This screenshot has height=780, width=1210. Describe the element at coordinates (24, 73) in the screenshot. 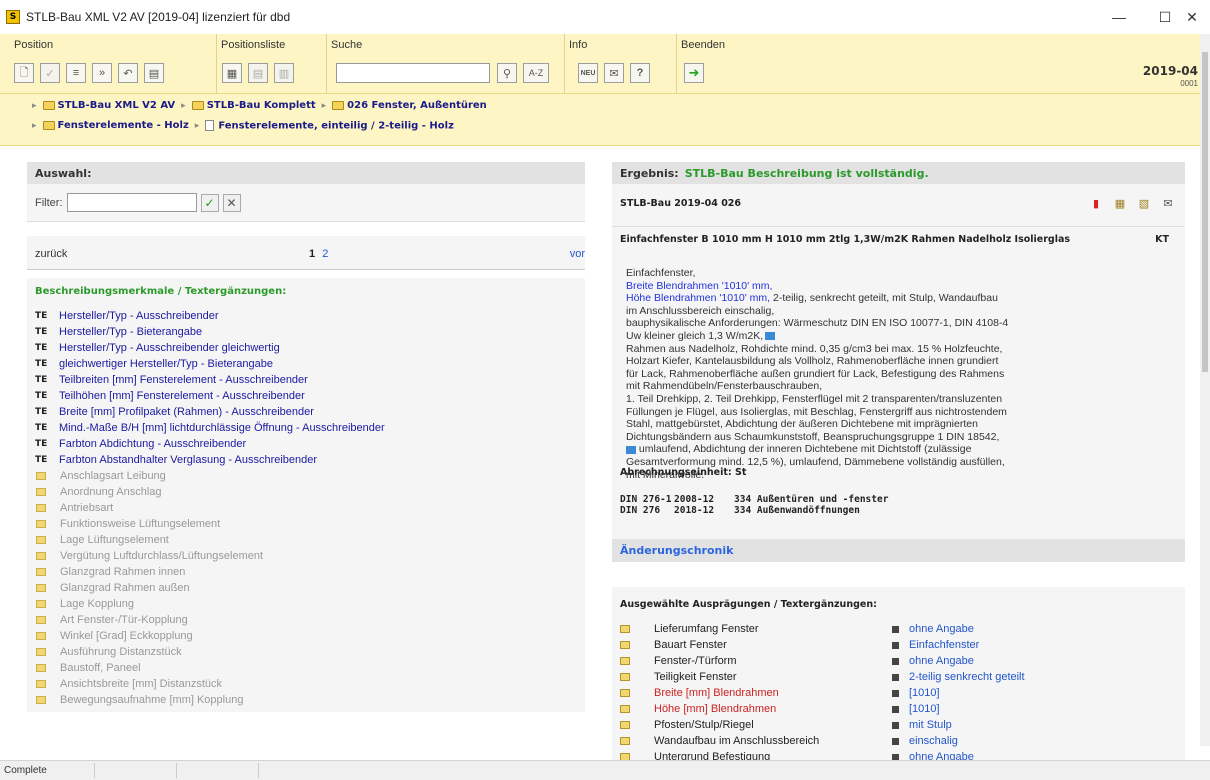

I see `new-document-icon: 🗋` at that location.